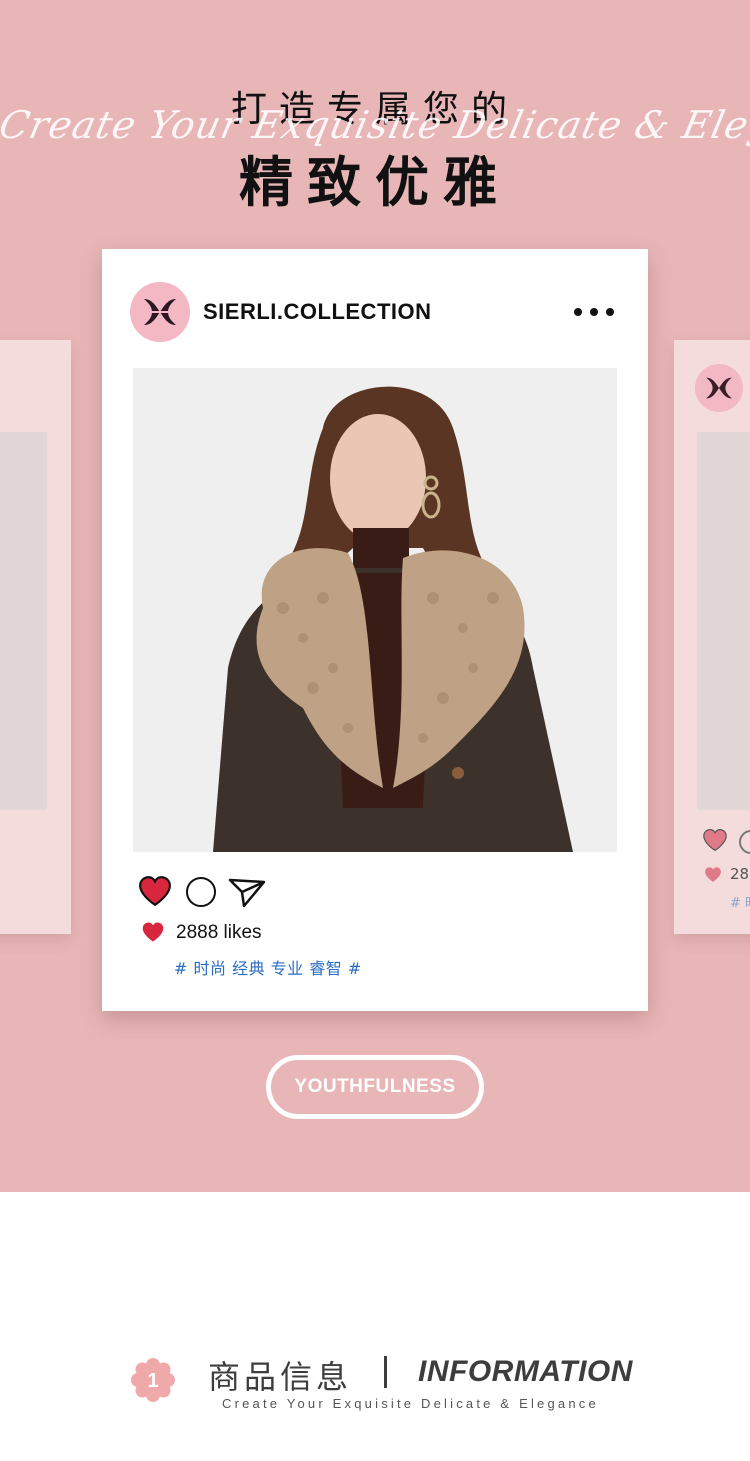 The image size is (750, 1461). What do you see at coordinates (740, 874) in the screenshot?
I see `side-card-likes: 288` at bounding box center [740, 874].